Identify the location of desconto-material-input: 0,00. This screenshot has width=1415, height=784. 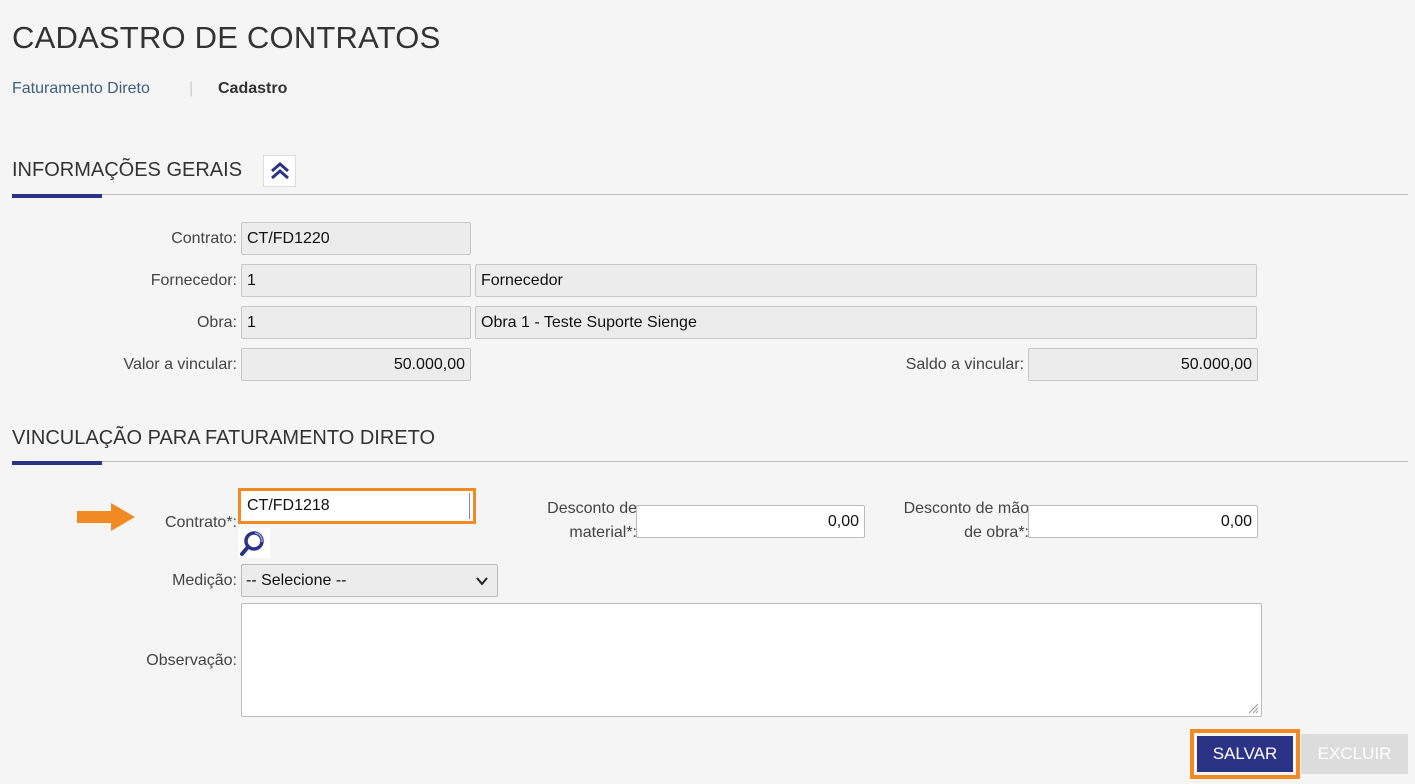
(750, 521).